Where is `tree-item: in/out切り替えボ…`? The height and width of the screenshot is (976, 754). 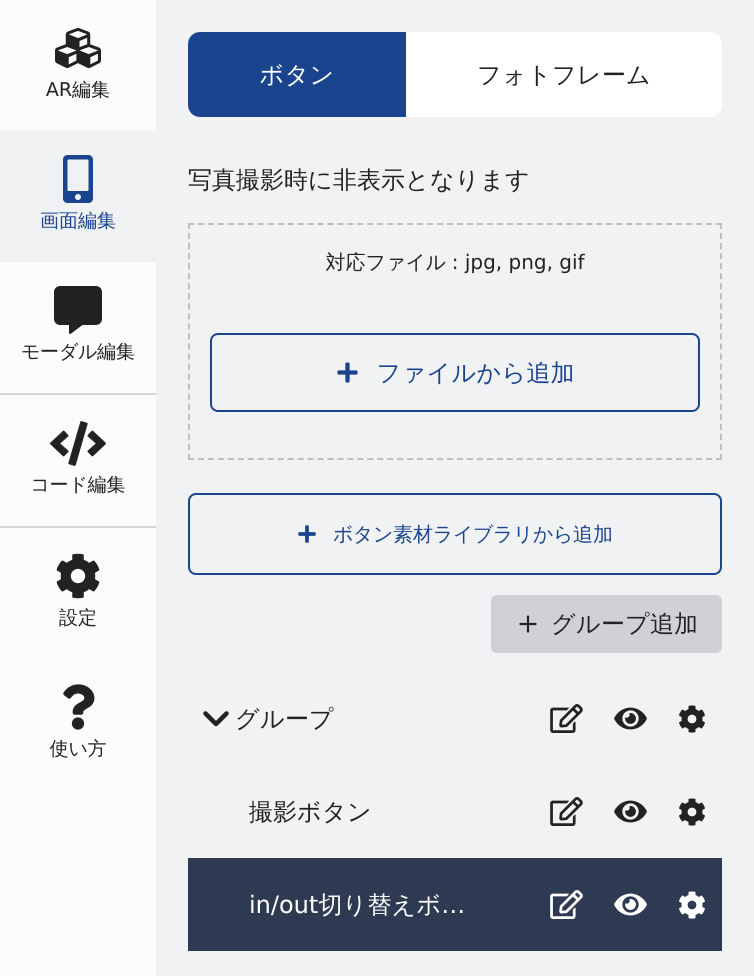 tree-item: in/out切り替えボ… is located at coordinates (455, 904).